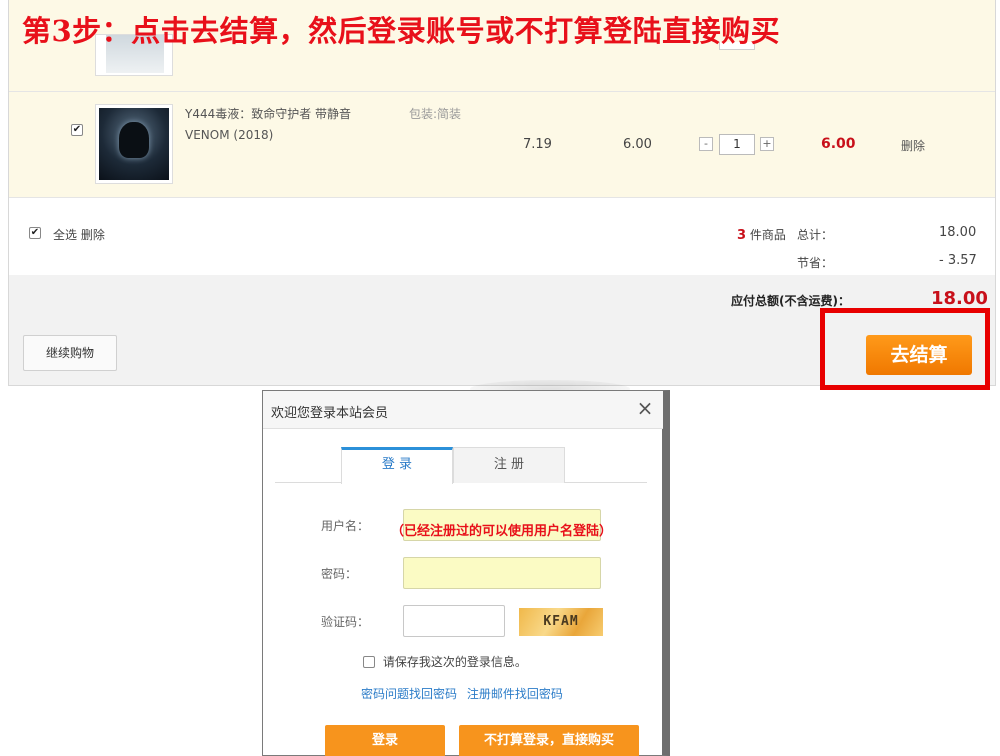 The height and width of the screenshot is (756, 1000). Describe the element at coordinates (815, 263) in the screenshot. I see `savings-label: 节省：` at that location.